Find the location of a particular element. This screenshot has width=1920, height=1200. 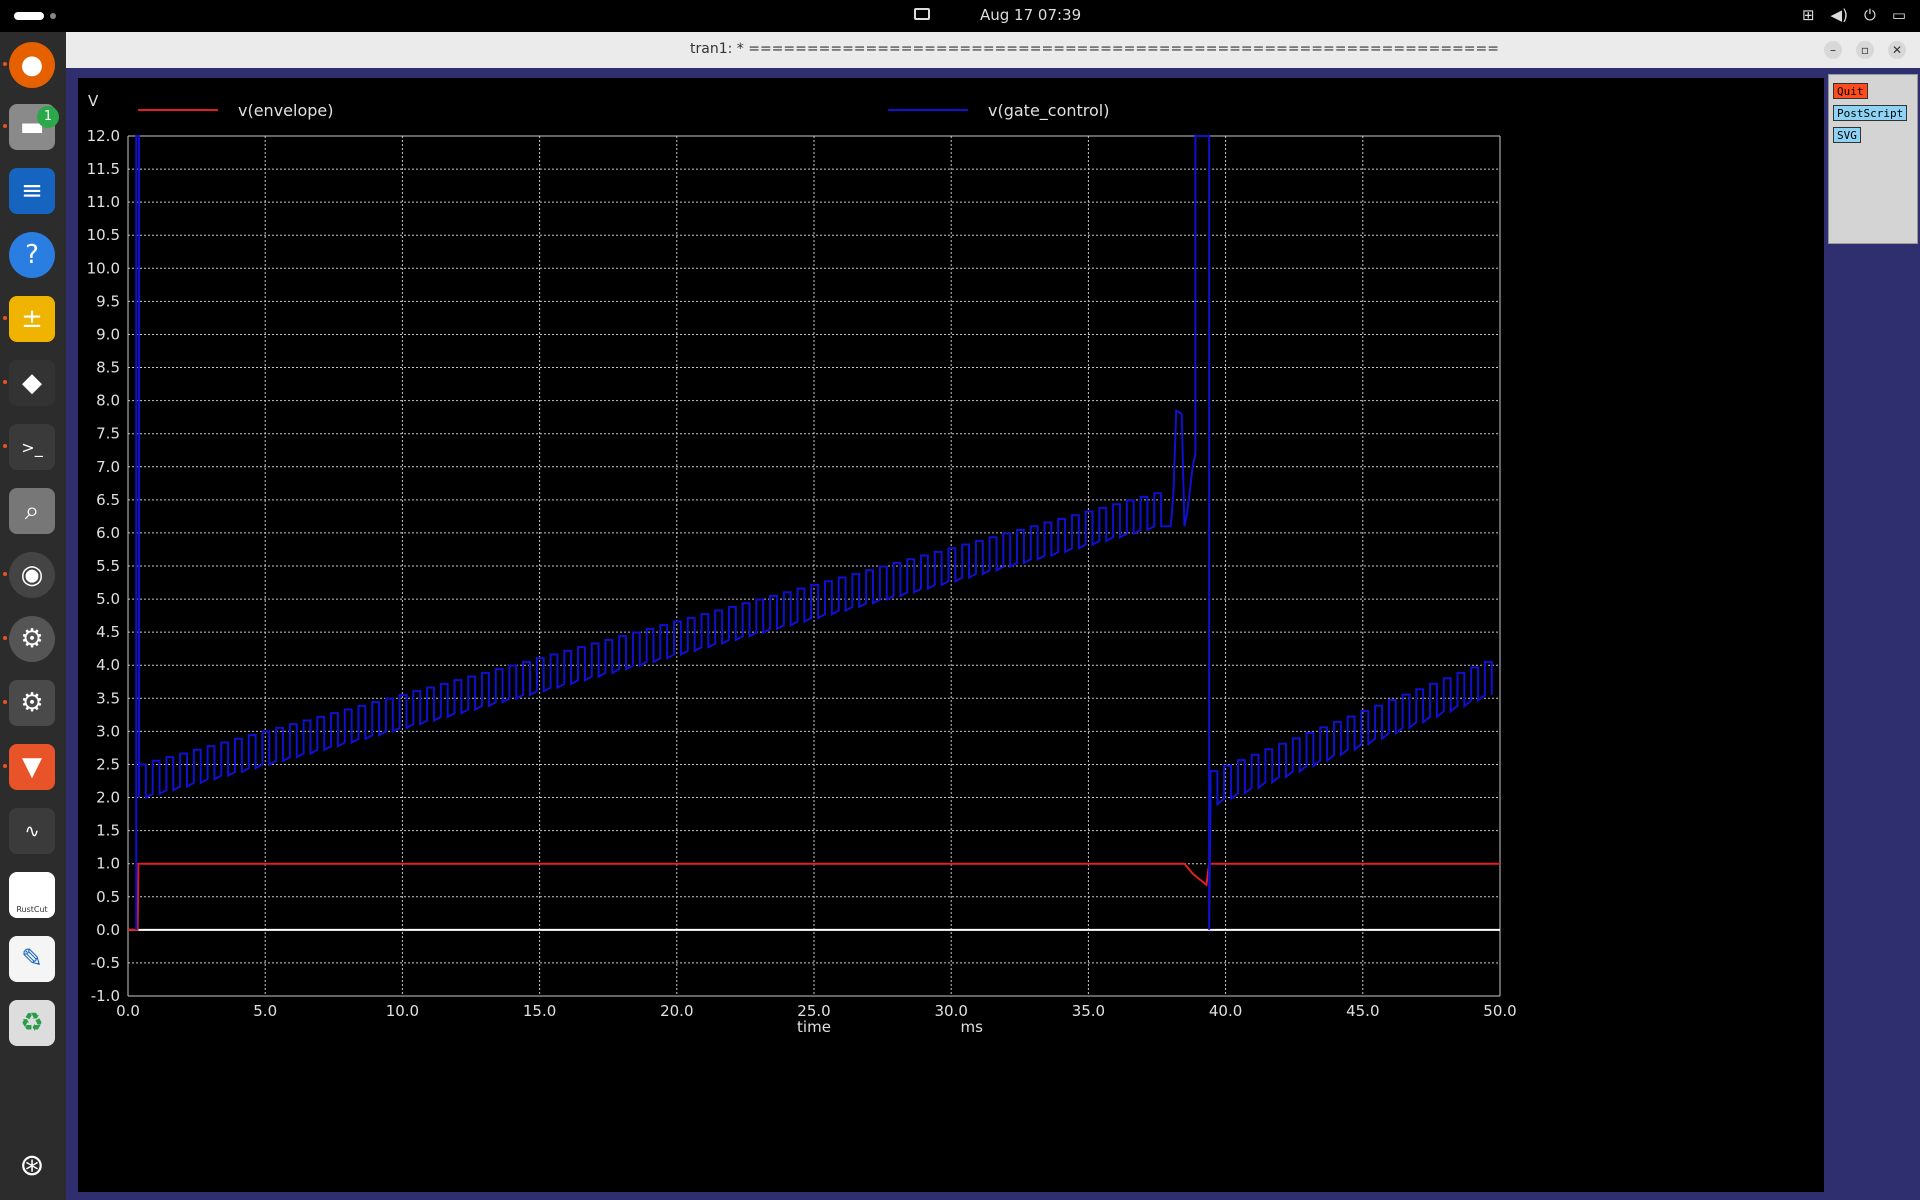

x-tick-label: 5.0 is located at coordinates (265, 1011).